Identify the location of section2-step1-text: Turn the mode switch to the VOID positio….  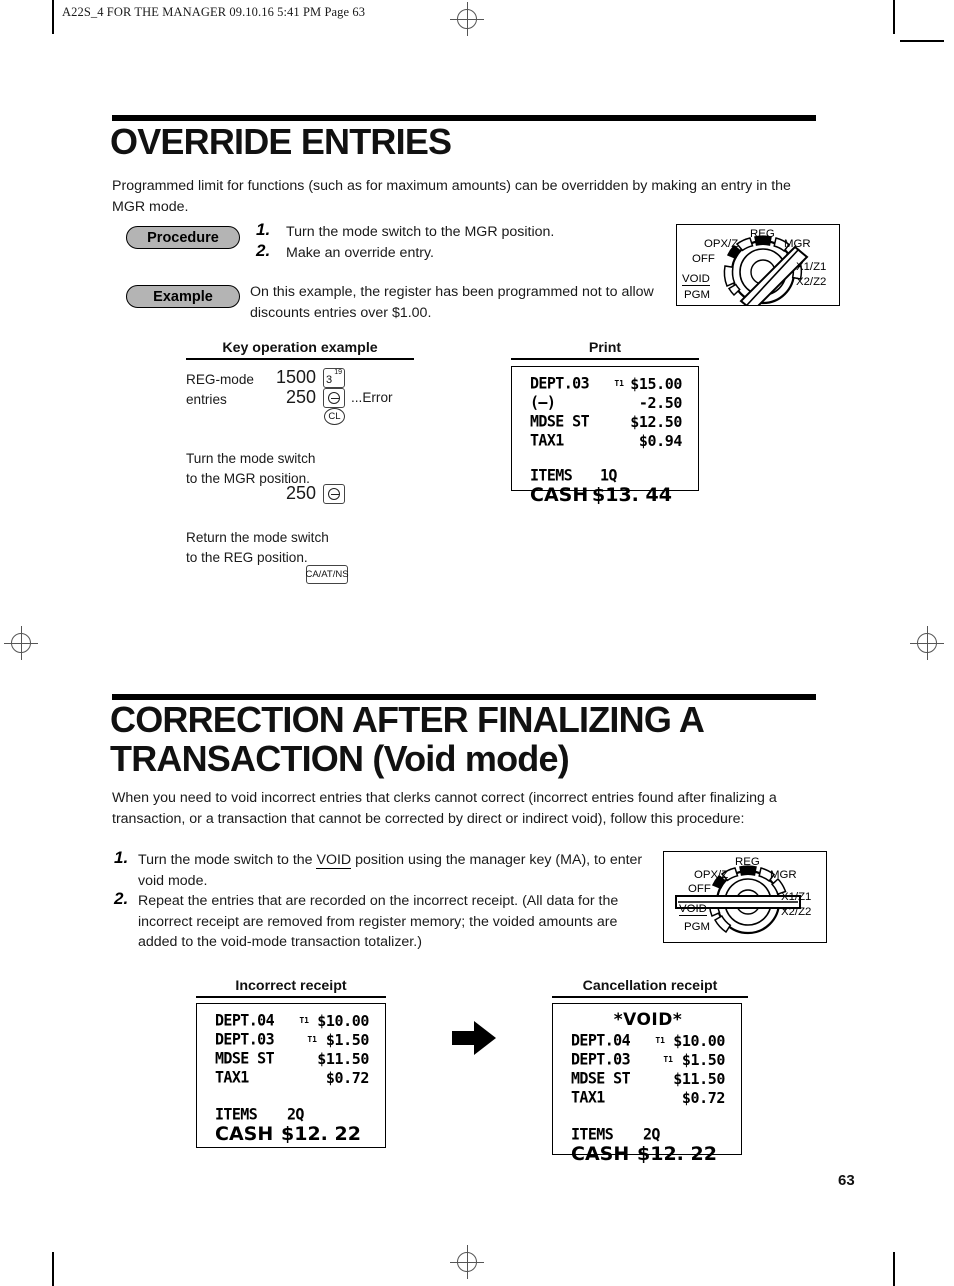
(402, 870).